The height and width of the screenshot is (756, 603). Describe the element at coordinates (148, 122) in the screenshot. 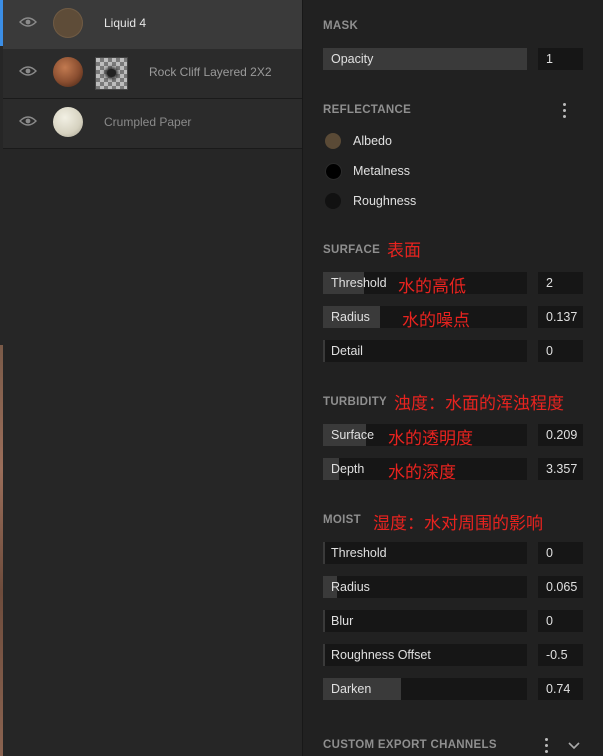

I see `layer-name: Crumpled Paper` at that location.